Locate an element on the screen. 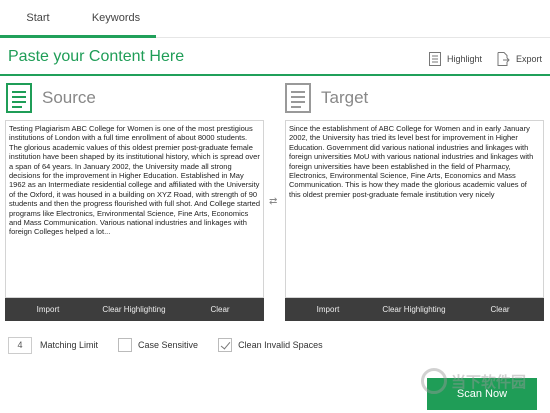  highlight-button: Highlight is located at coordinates (455, 59).